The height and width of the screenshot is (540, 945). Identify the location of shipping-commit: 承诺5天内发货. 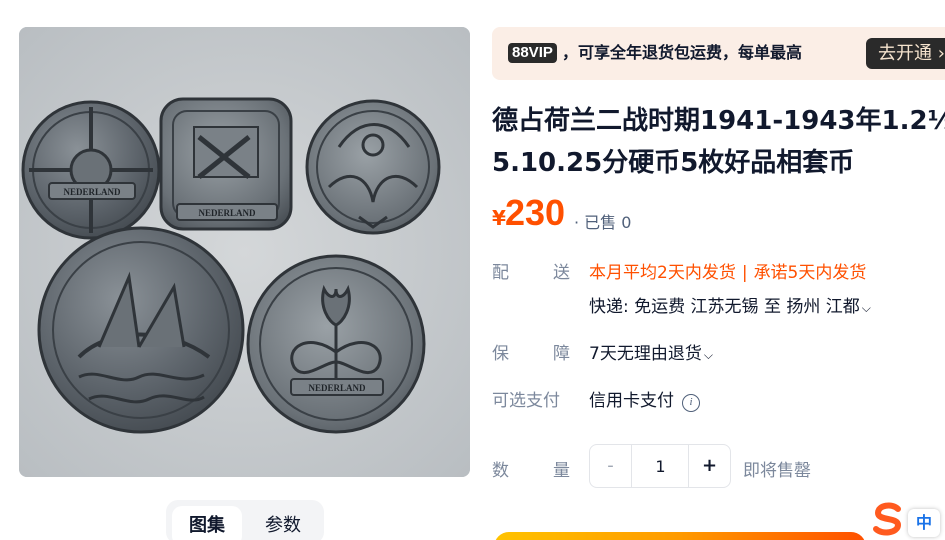
(810, 273).